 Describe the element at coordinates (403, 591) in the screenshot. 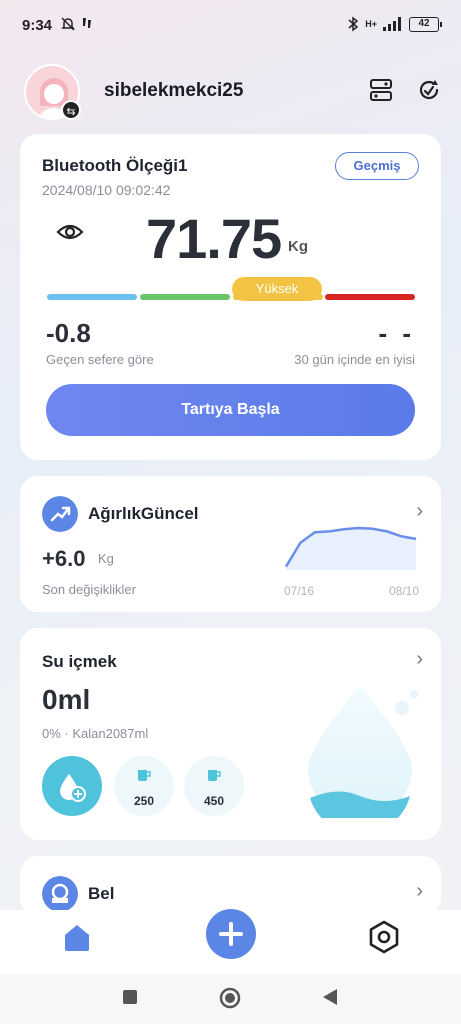

I see `chart-end-label: 08/10` at that location.